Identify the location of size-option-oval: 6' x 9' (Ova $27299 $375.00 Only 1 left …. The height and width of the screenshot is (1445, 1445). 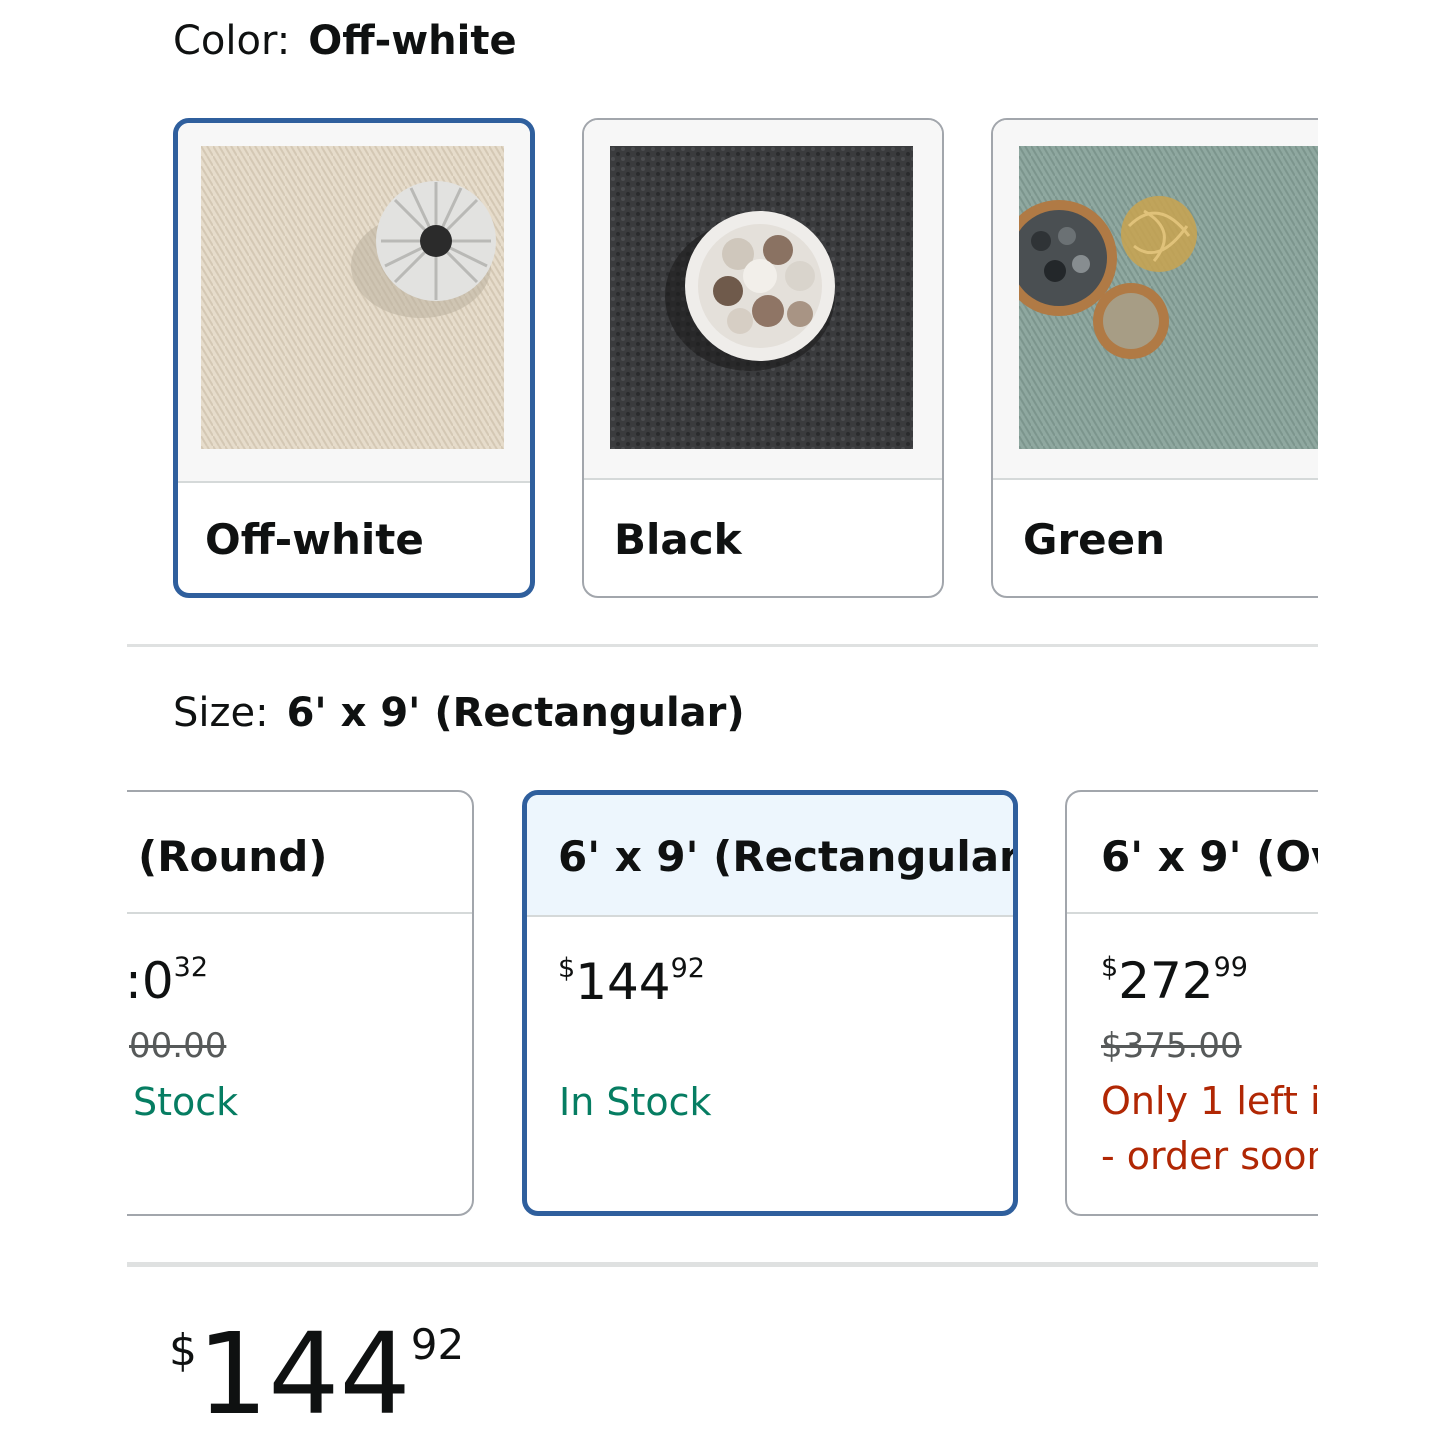
(1191, 1003).